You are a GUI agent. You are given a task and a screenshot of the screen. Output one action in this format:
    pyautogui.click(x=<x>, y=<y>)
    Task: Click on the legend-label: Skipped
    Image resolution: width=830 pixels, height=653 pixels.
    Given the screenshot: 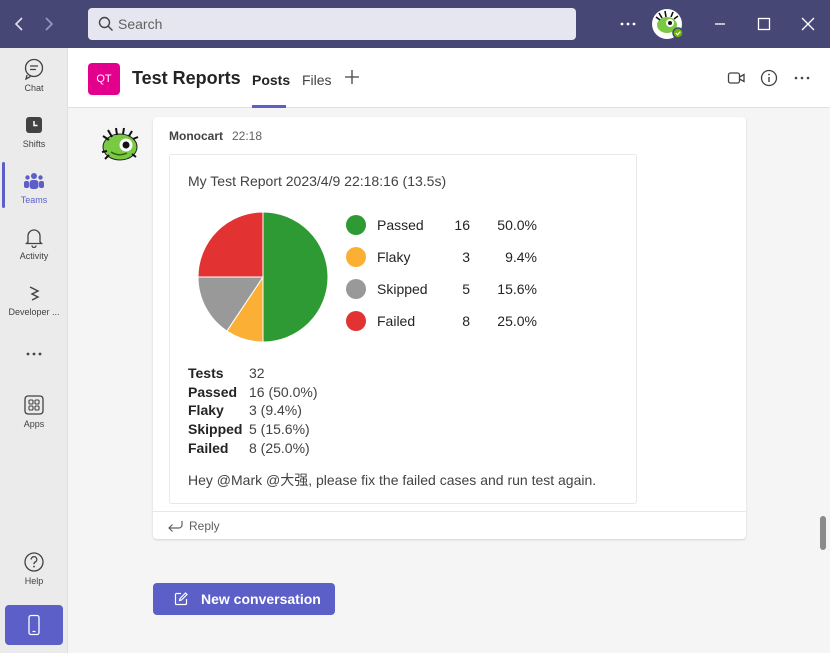 What is the action you would take?
    pyautogui.click(x=402, y=289)
    